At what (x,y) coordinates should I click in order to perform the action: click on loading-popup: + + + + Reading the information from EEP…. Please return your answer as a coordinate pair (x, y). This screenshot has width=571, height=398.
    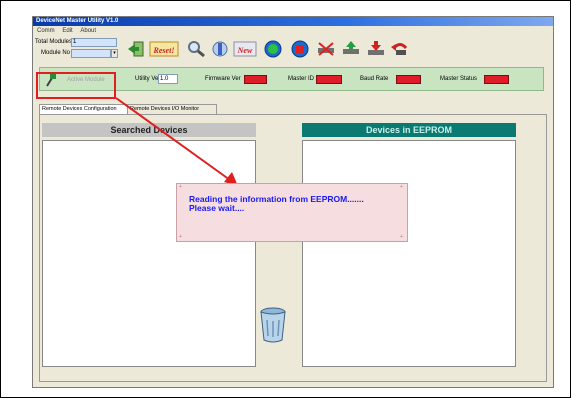
    Looking at the image, I should click on (292, 212).